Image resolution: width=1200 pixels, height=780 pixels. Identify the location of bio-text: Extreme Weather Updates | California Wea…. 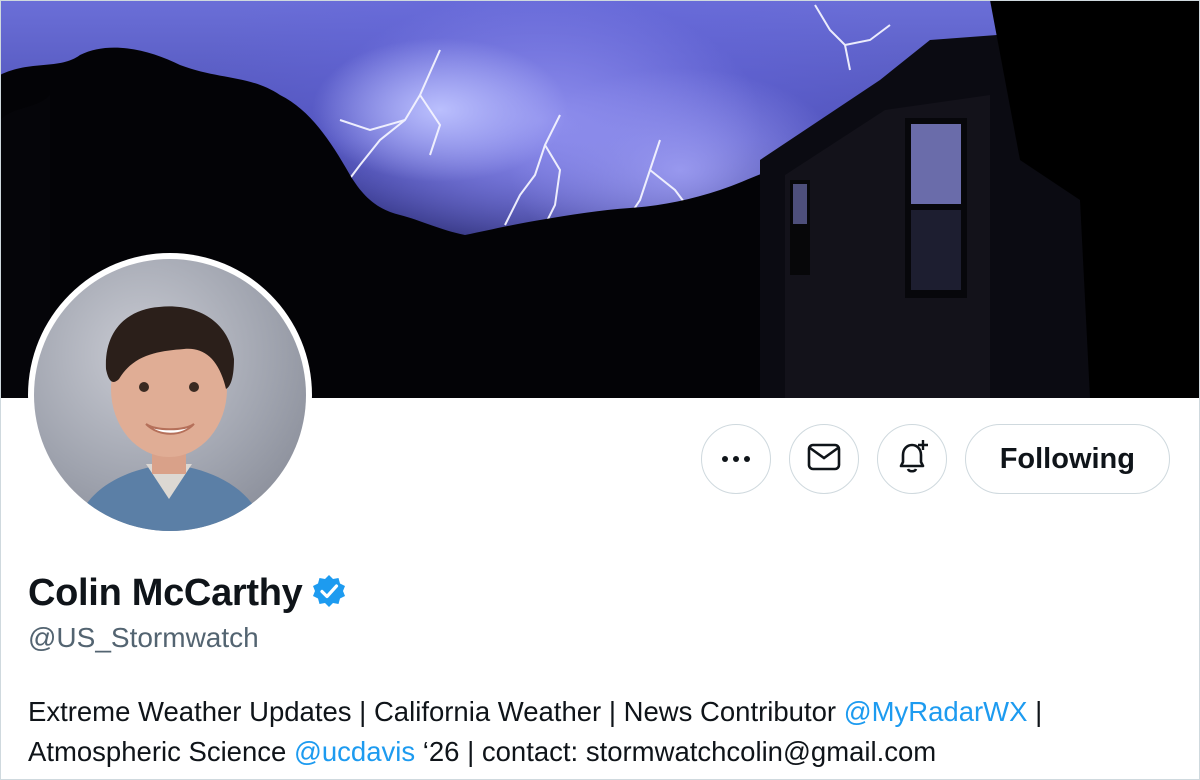
(436, 711).